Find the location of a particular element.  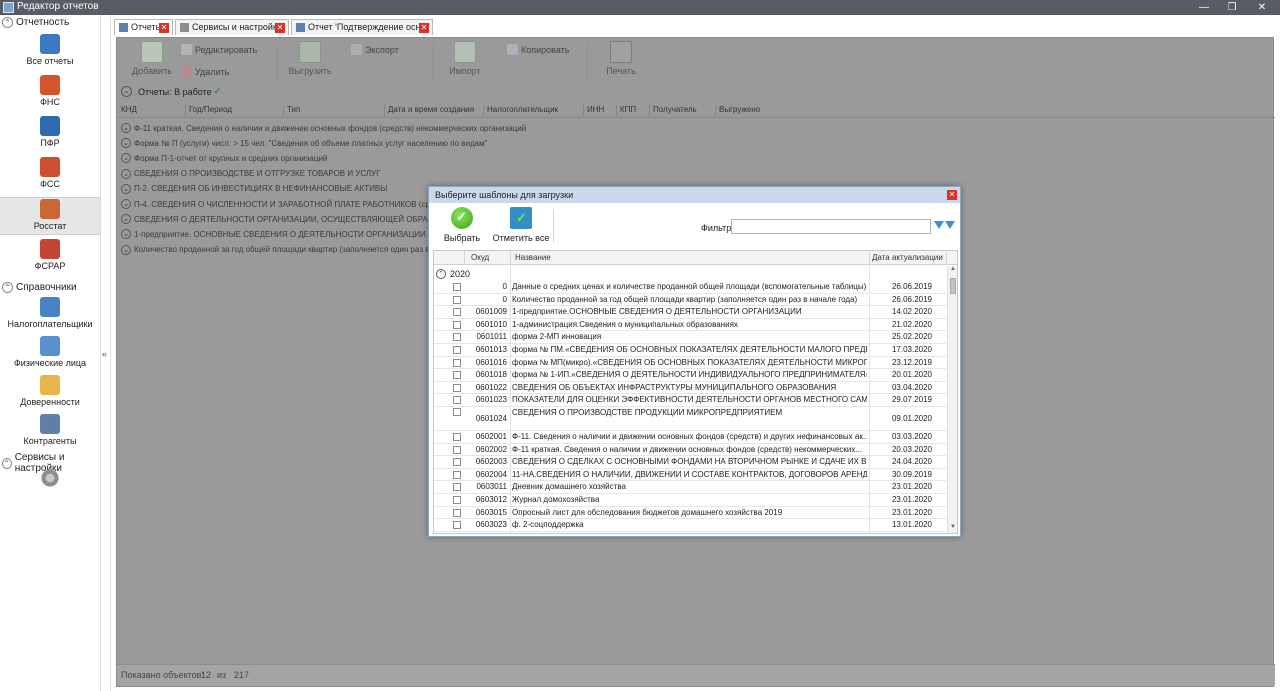

filter-icon is located at coordinates (939, 225).